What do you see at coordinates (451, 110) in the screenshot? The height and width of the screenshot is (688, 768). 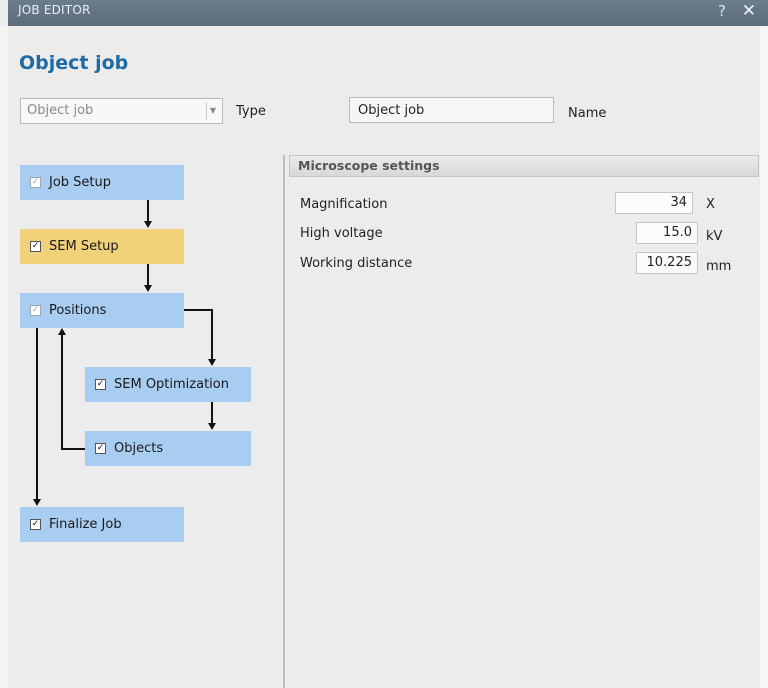 I see `job-name-input` at bounding box center [451, 110].